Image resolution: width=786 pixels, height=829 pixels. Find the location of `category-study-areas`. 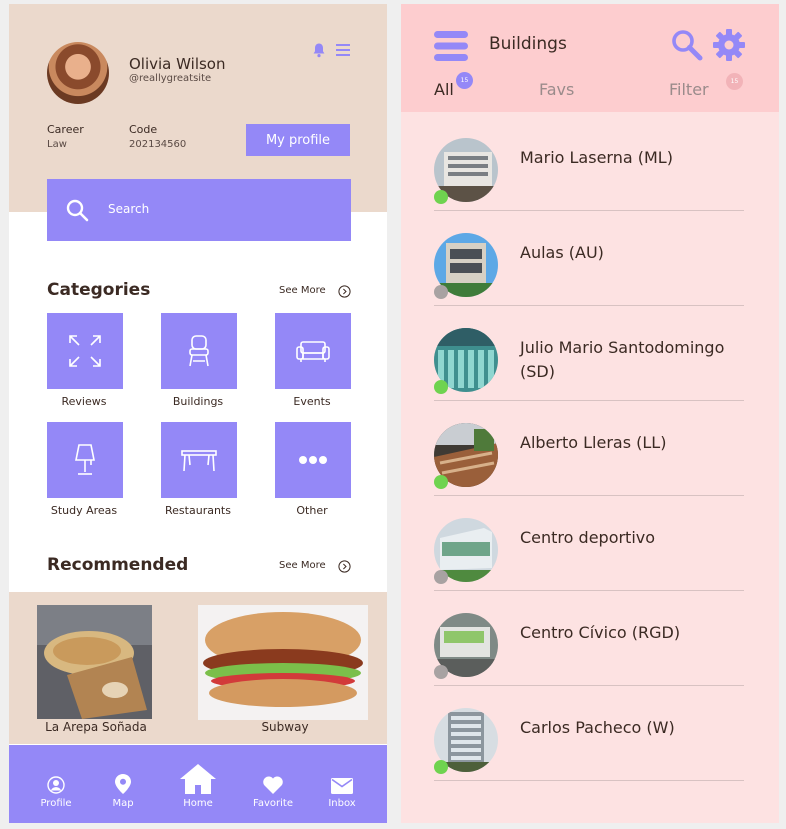

category-study-areas is located at coordinates (85, 460).